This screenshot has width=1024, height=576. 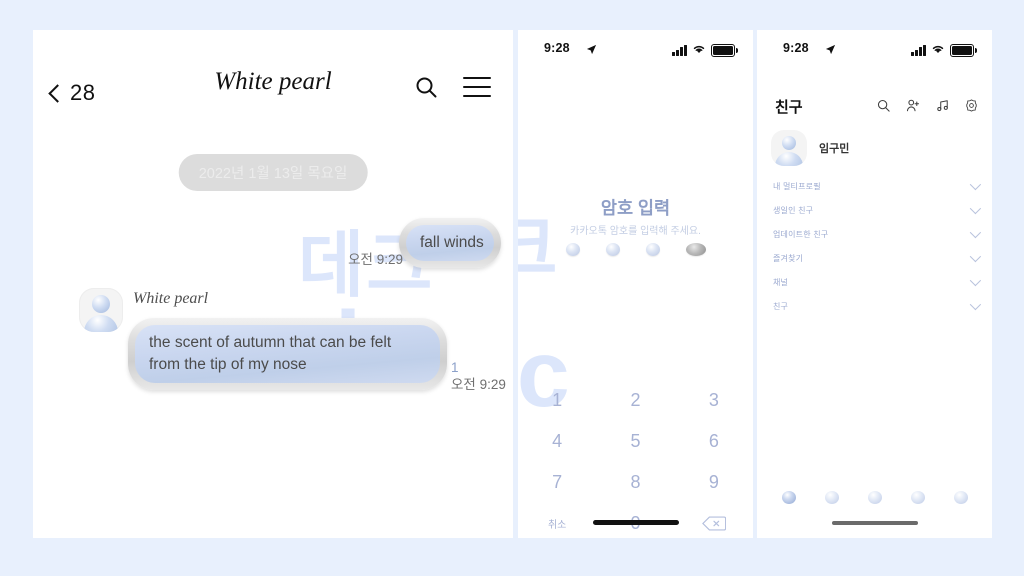 What do you see at coordinates (917, 497) in the screenshot?
I see `tab-shopping` at bounding box center [917, 497].